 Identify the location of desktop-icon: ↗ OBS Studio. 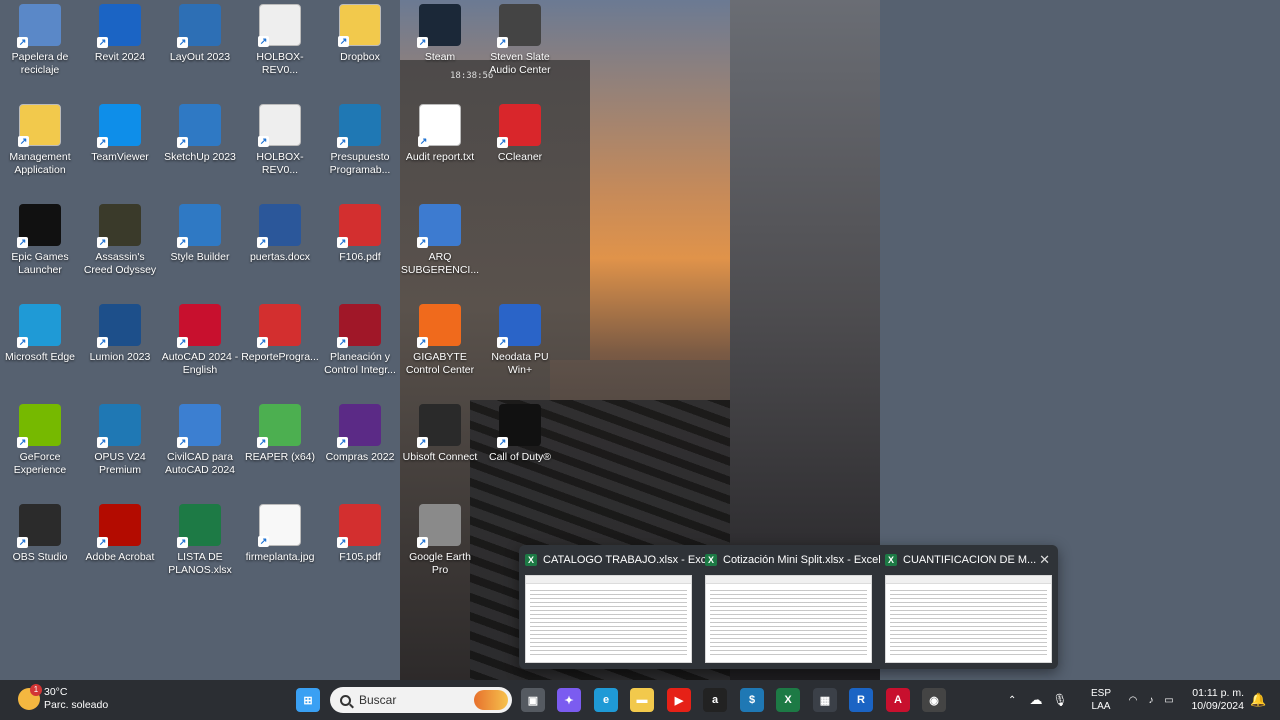
(40, 548).